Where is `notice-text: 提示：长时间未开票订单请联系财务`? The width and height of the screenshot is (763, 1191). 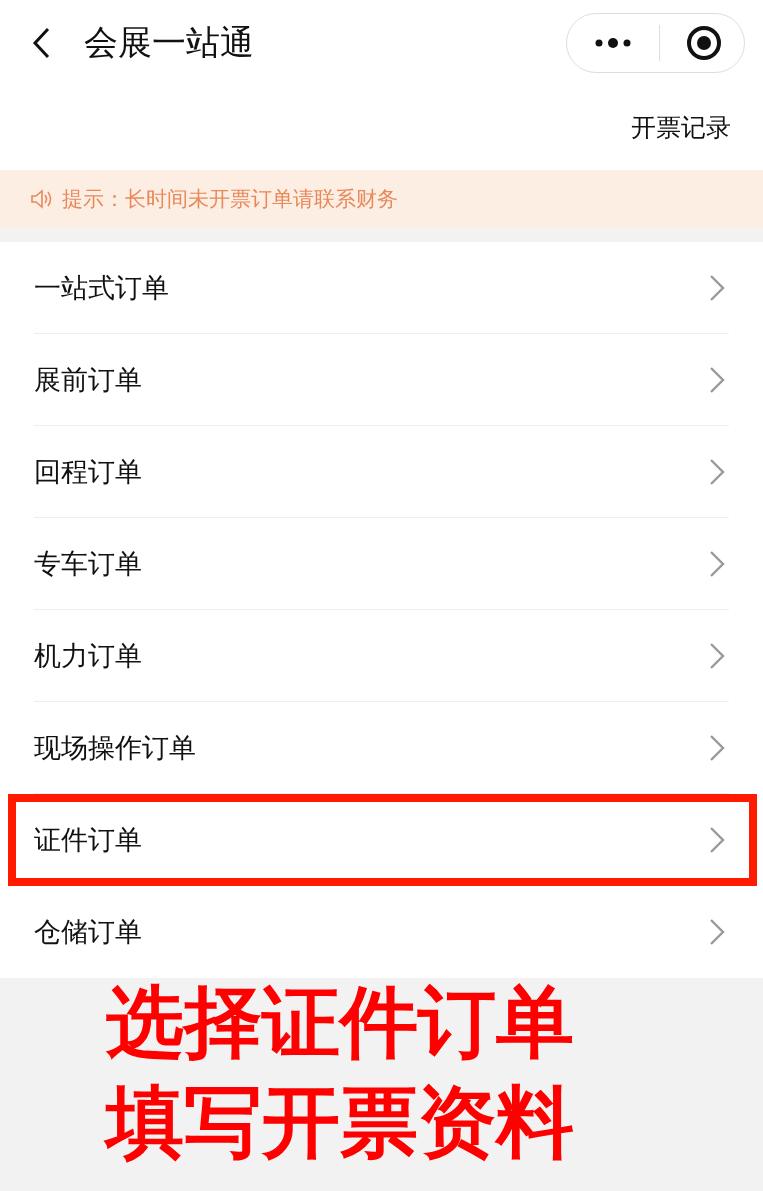
notice-text: 提示：长时间未开票订单请联系财务 is located at coordinates (230, 199).